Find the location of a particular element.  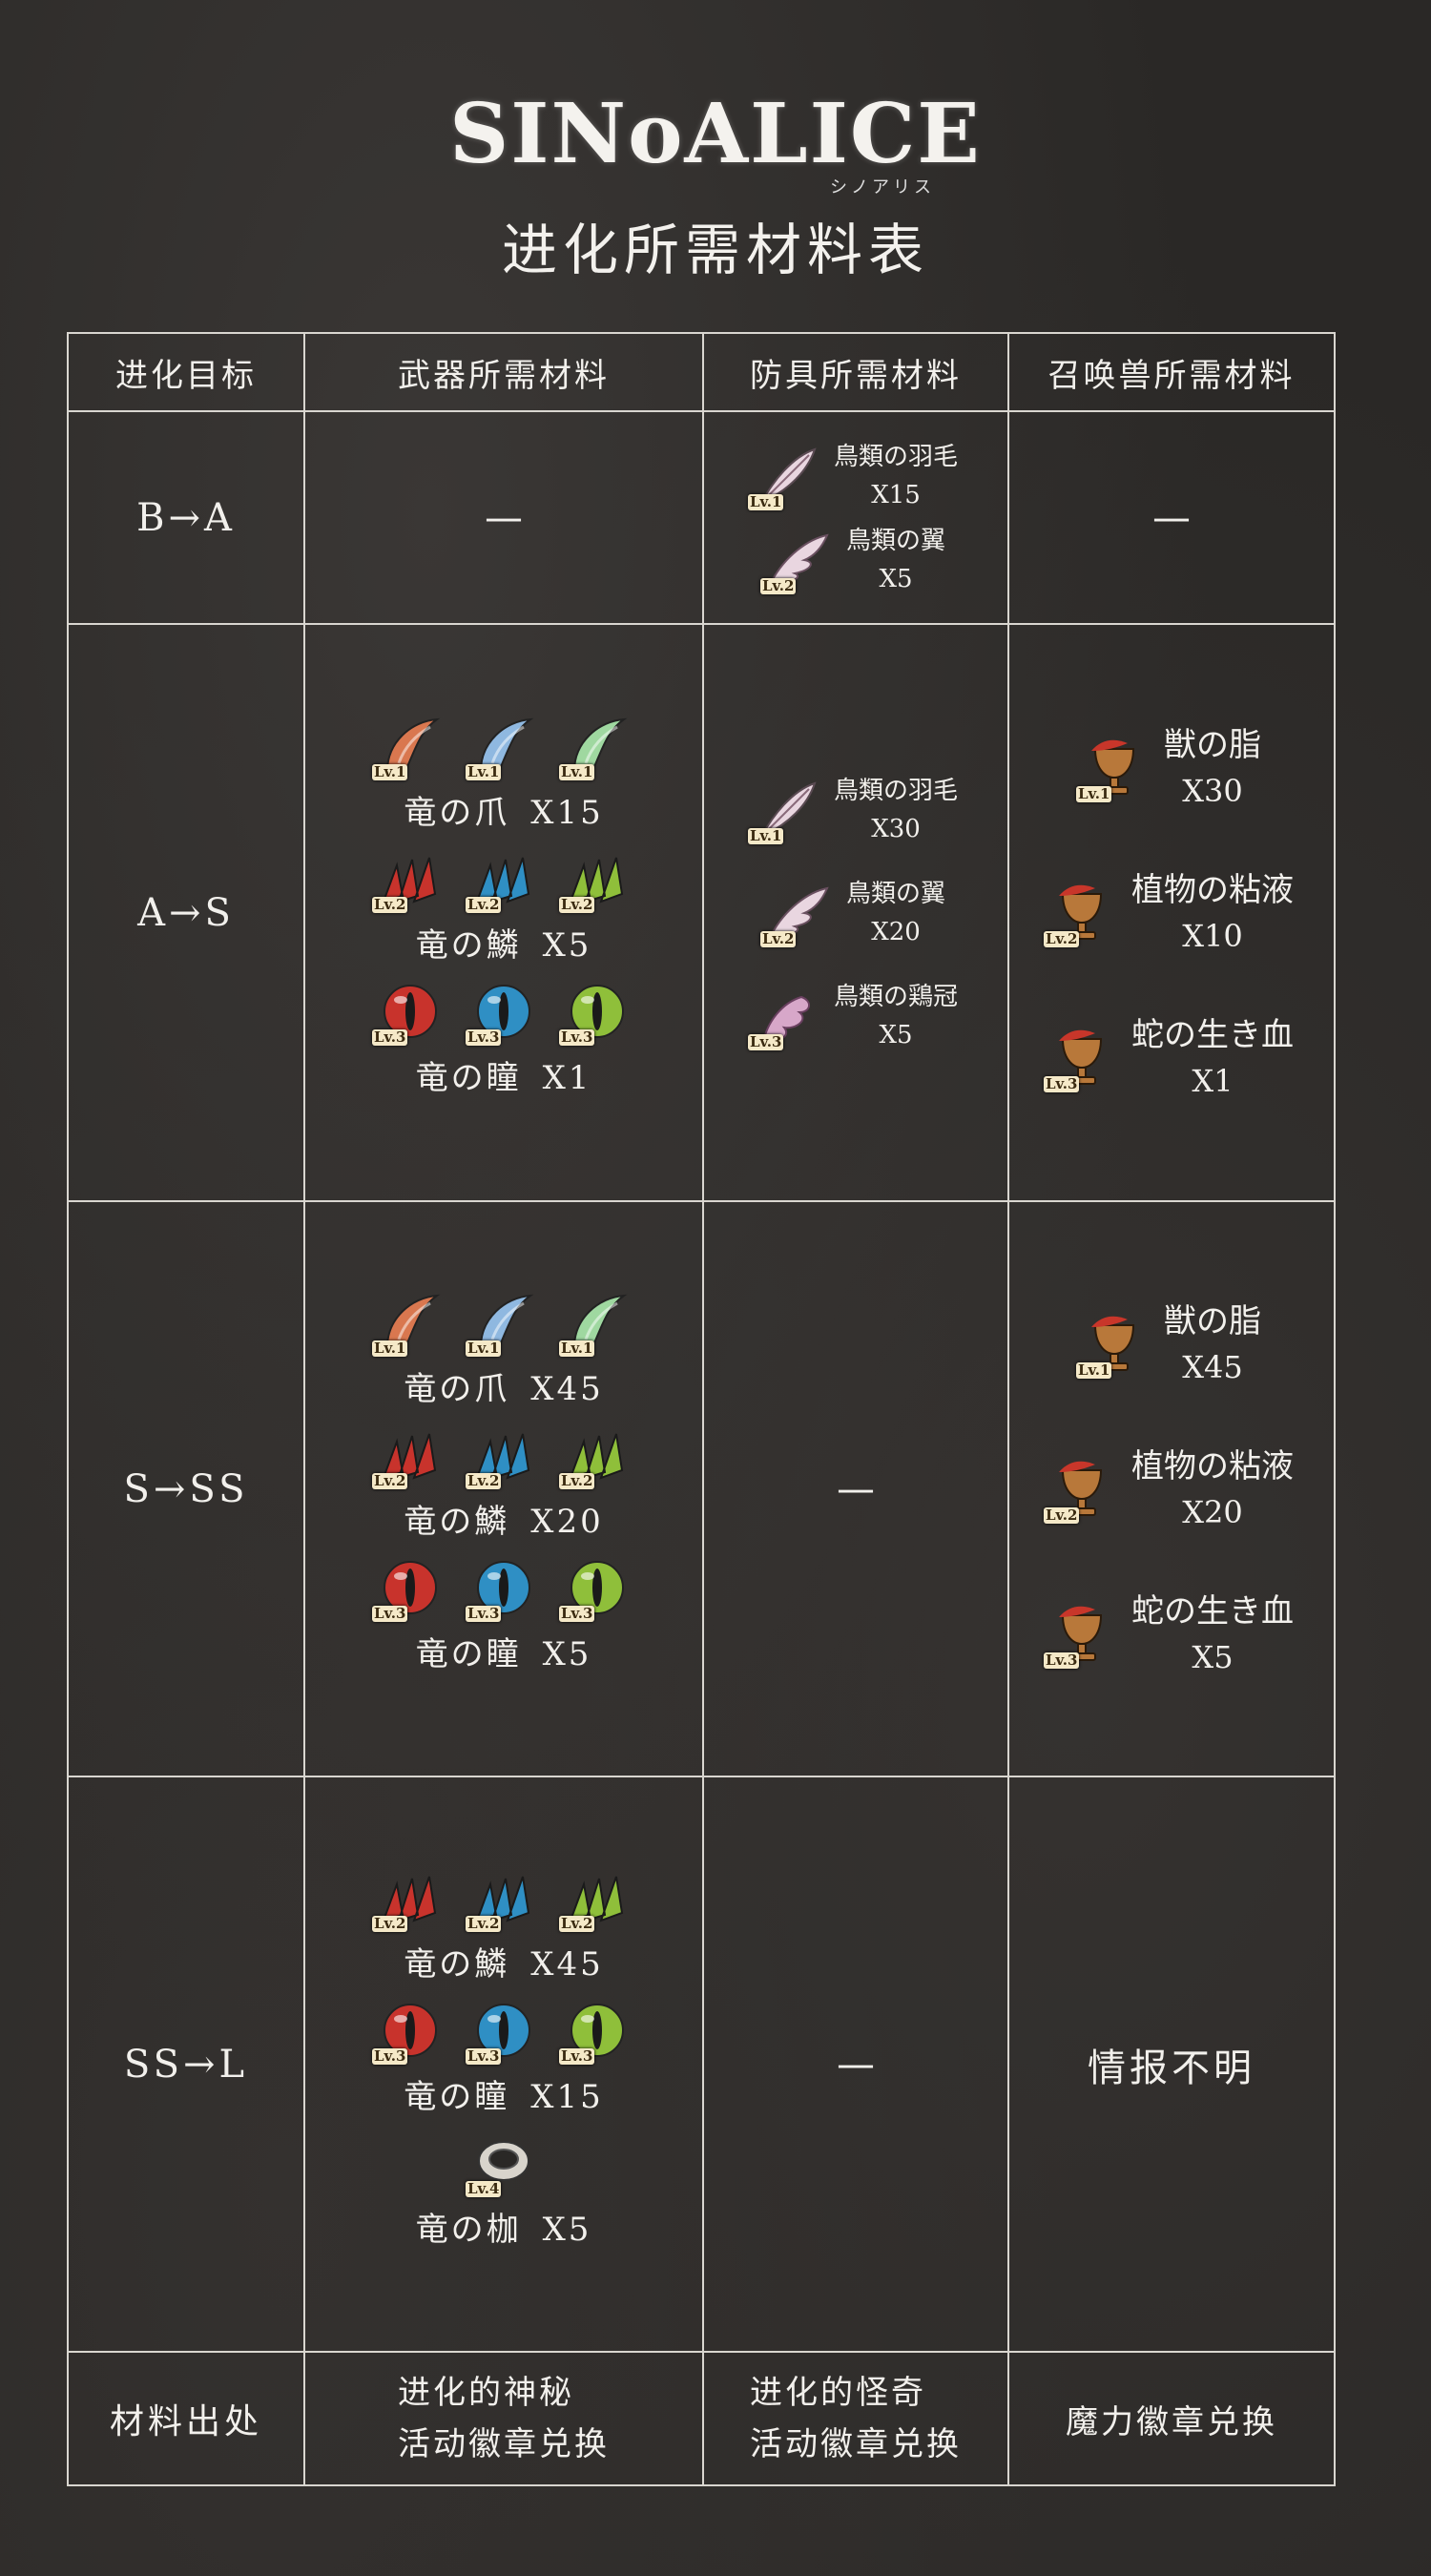

material-label: 竜の爪 X15 is located at coordinates (503, 809).